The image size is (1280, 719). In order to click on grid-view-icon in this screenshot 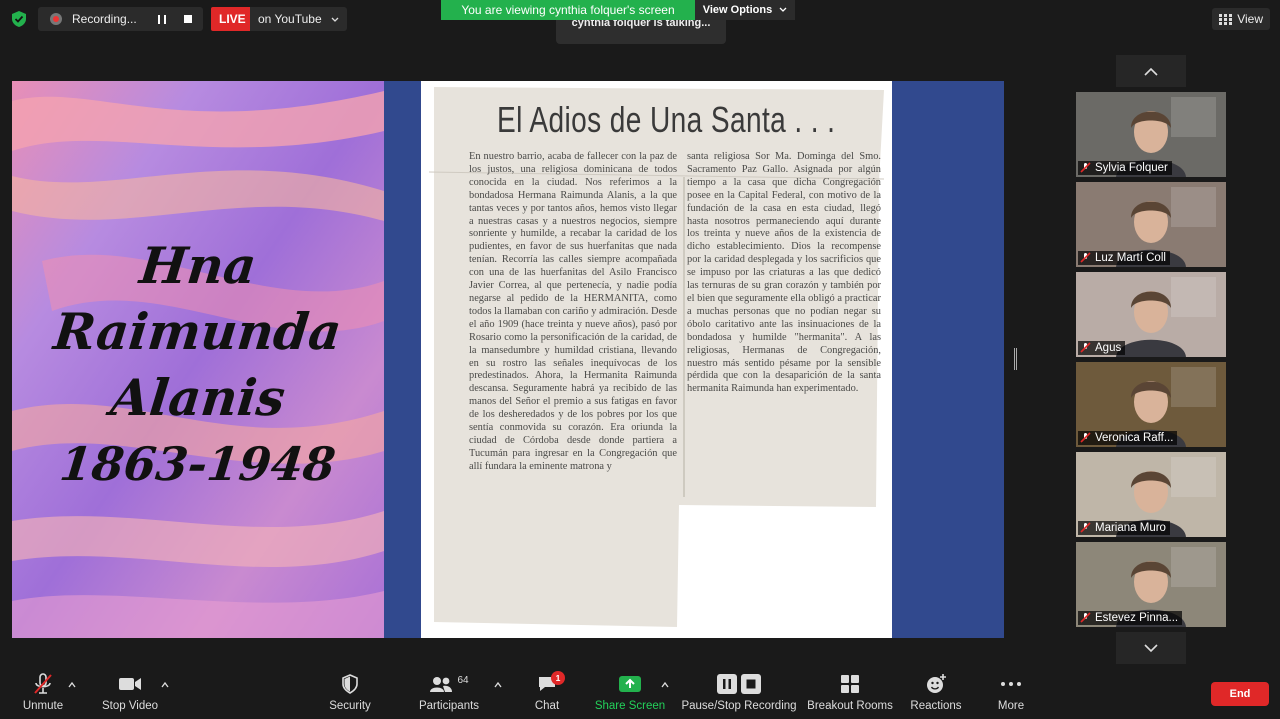, I will do `click(1226, 19)`.